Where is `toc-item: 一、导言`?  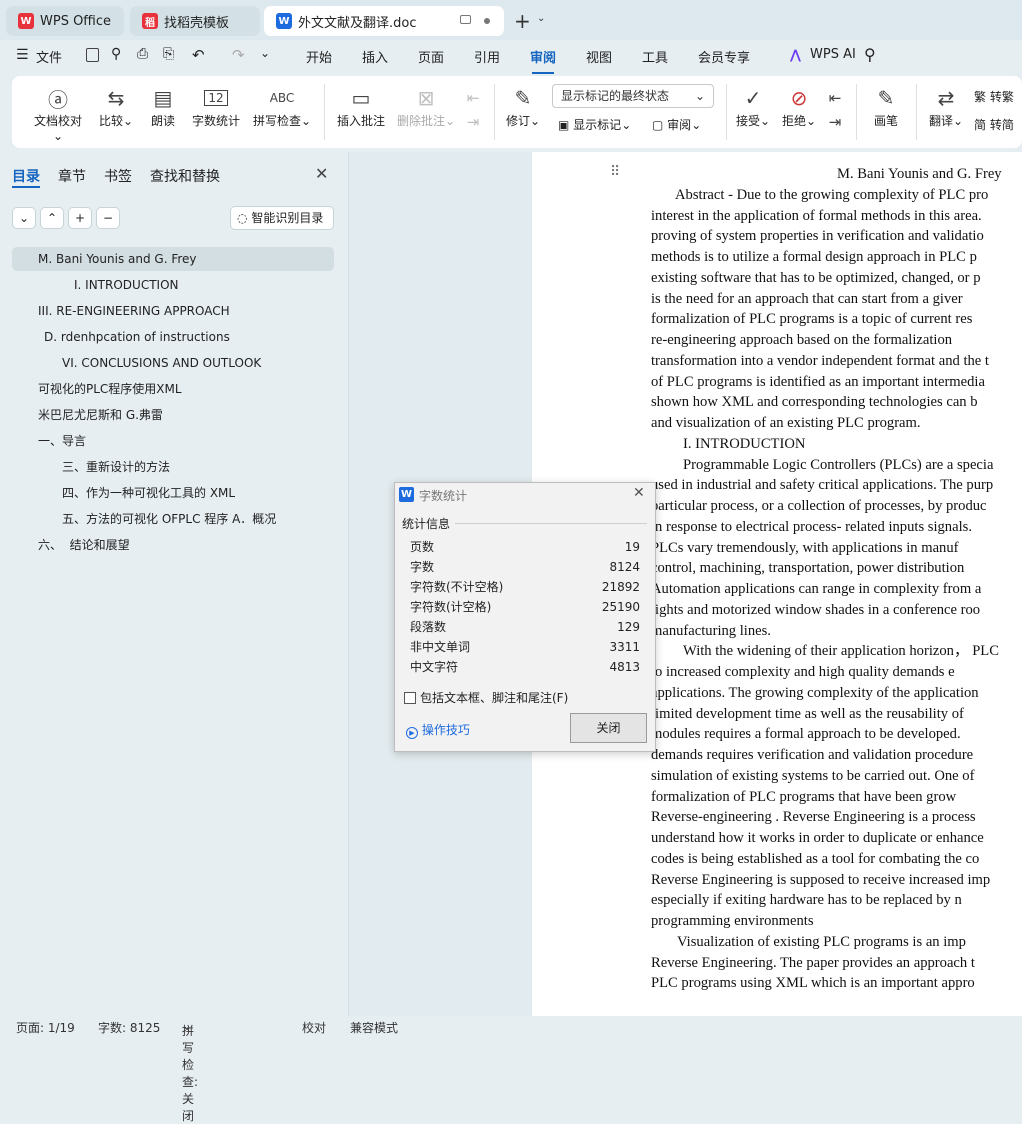 toc-item: 一、导言 is located at coordinates (49, 441).